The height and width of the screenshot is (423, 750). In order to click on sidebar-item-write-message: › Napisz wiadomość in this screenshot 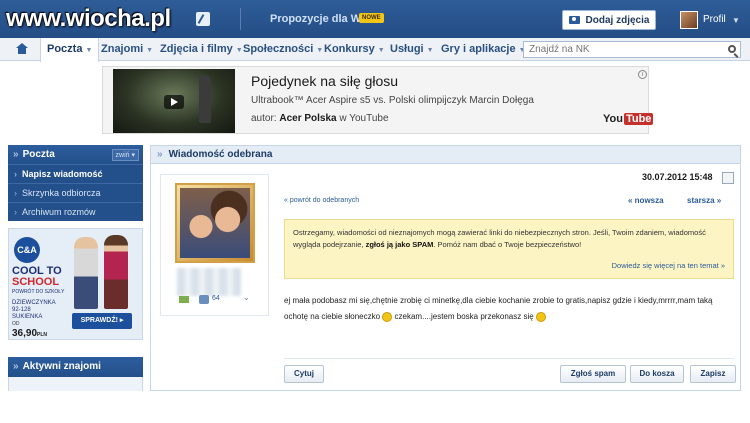, I will do `click(75, 173)`.